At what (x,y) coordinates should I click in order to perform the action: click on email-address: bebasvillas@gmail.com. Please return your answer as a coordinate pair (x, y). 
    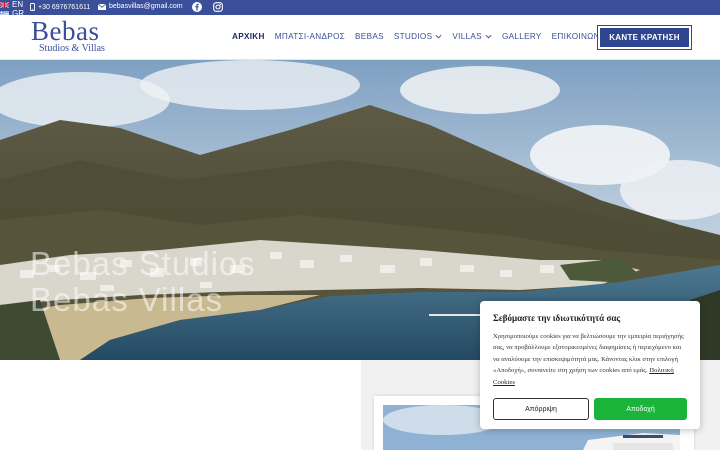
    Looking at the image, I should click on (146, 6).